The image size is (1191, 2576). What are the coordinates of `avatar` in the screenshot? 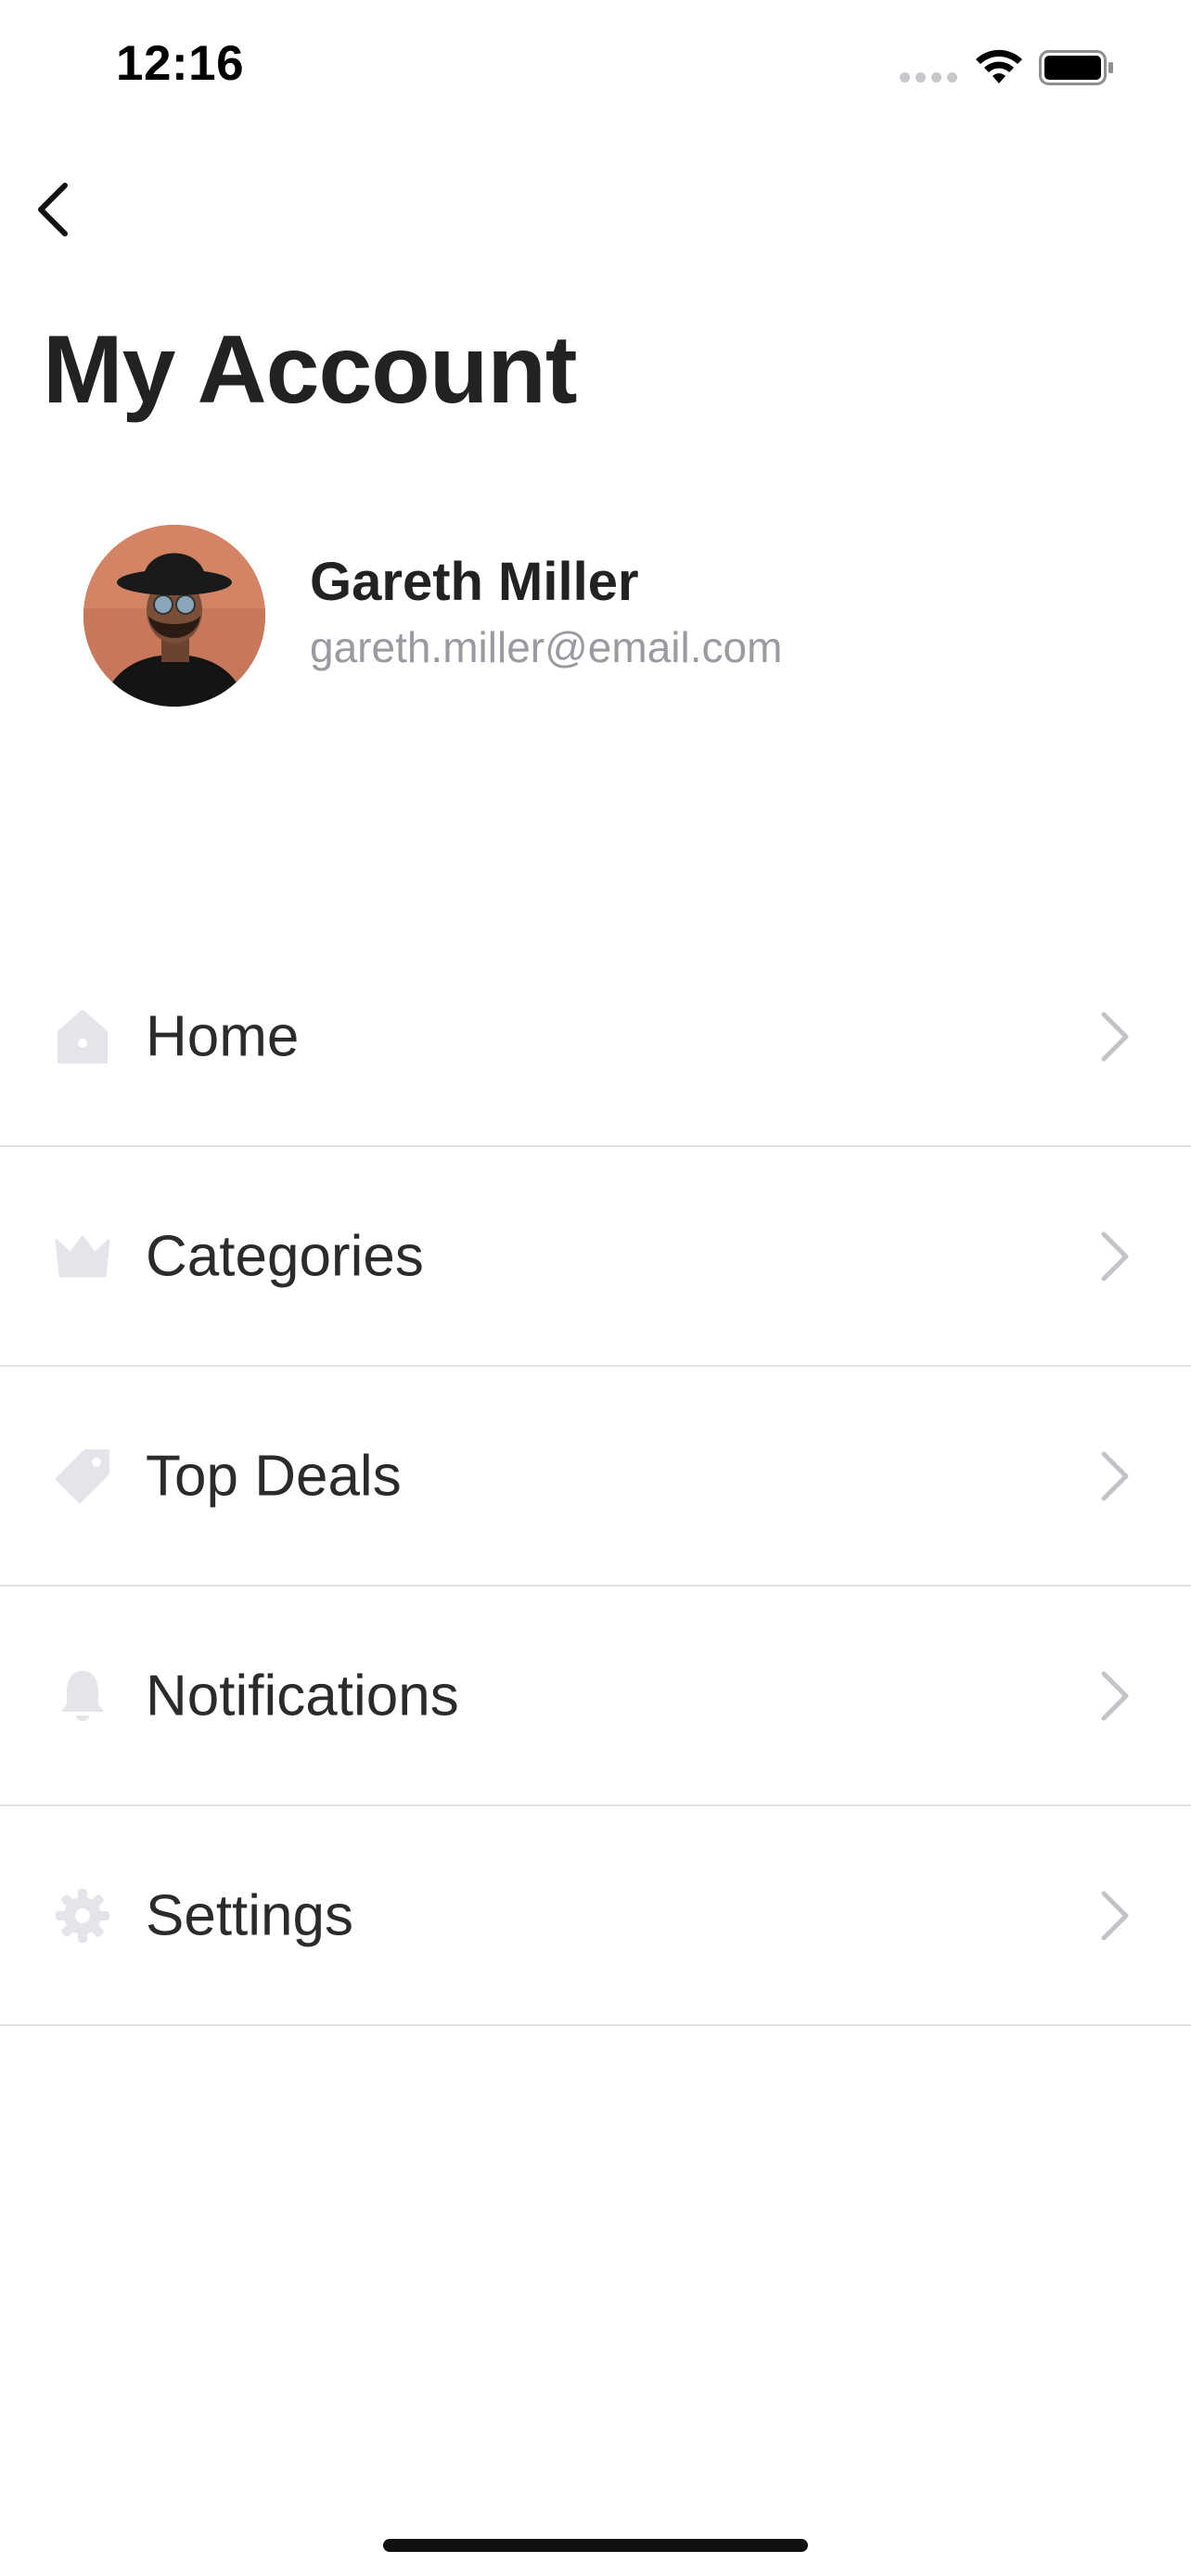 It's located at (174, 616).